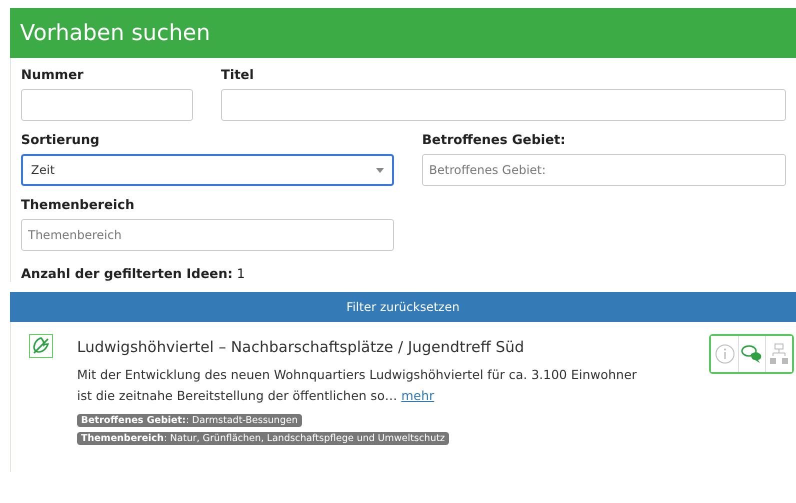  I want to click on project-title: Ludwigshöhviertel – Nachbarschaftsplätze / Jugendtreff Süd, so click(381, 347).